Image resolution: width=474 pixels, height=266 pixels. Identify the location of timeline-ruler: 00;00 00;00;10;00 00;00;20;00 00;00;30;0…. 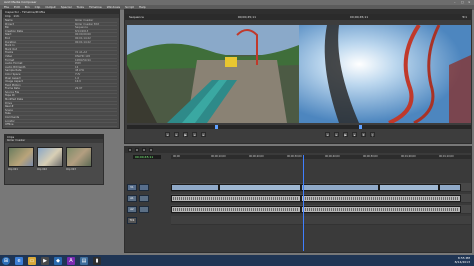
(321, 157).